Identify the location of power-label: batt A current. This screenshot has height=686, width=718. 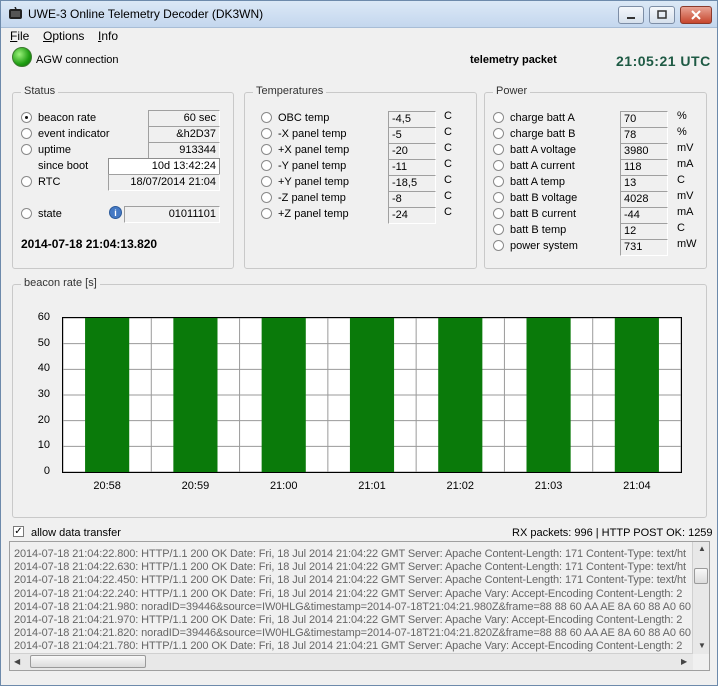
(542, 166).